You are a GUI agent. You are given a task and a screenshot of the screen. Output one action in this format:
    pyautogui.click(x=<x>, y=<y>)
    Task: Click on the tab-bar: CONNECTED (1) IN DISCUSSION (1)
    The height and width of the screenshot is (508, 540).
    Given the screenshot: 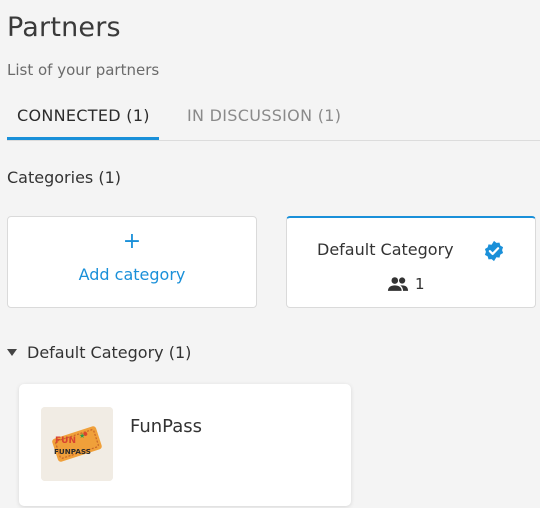 What is the action you would take?
    pyautogui.click(x=273, y=123)
    